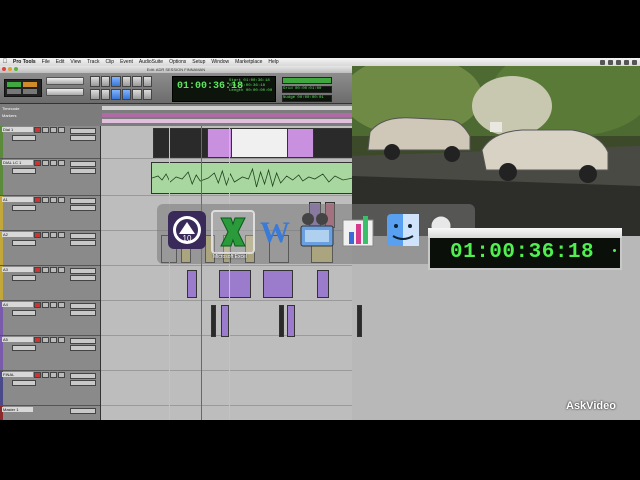 This screenshot has height=480, width=640. I want to click on zoom-window-button, so click(16, 69).